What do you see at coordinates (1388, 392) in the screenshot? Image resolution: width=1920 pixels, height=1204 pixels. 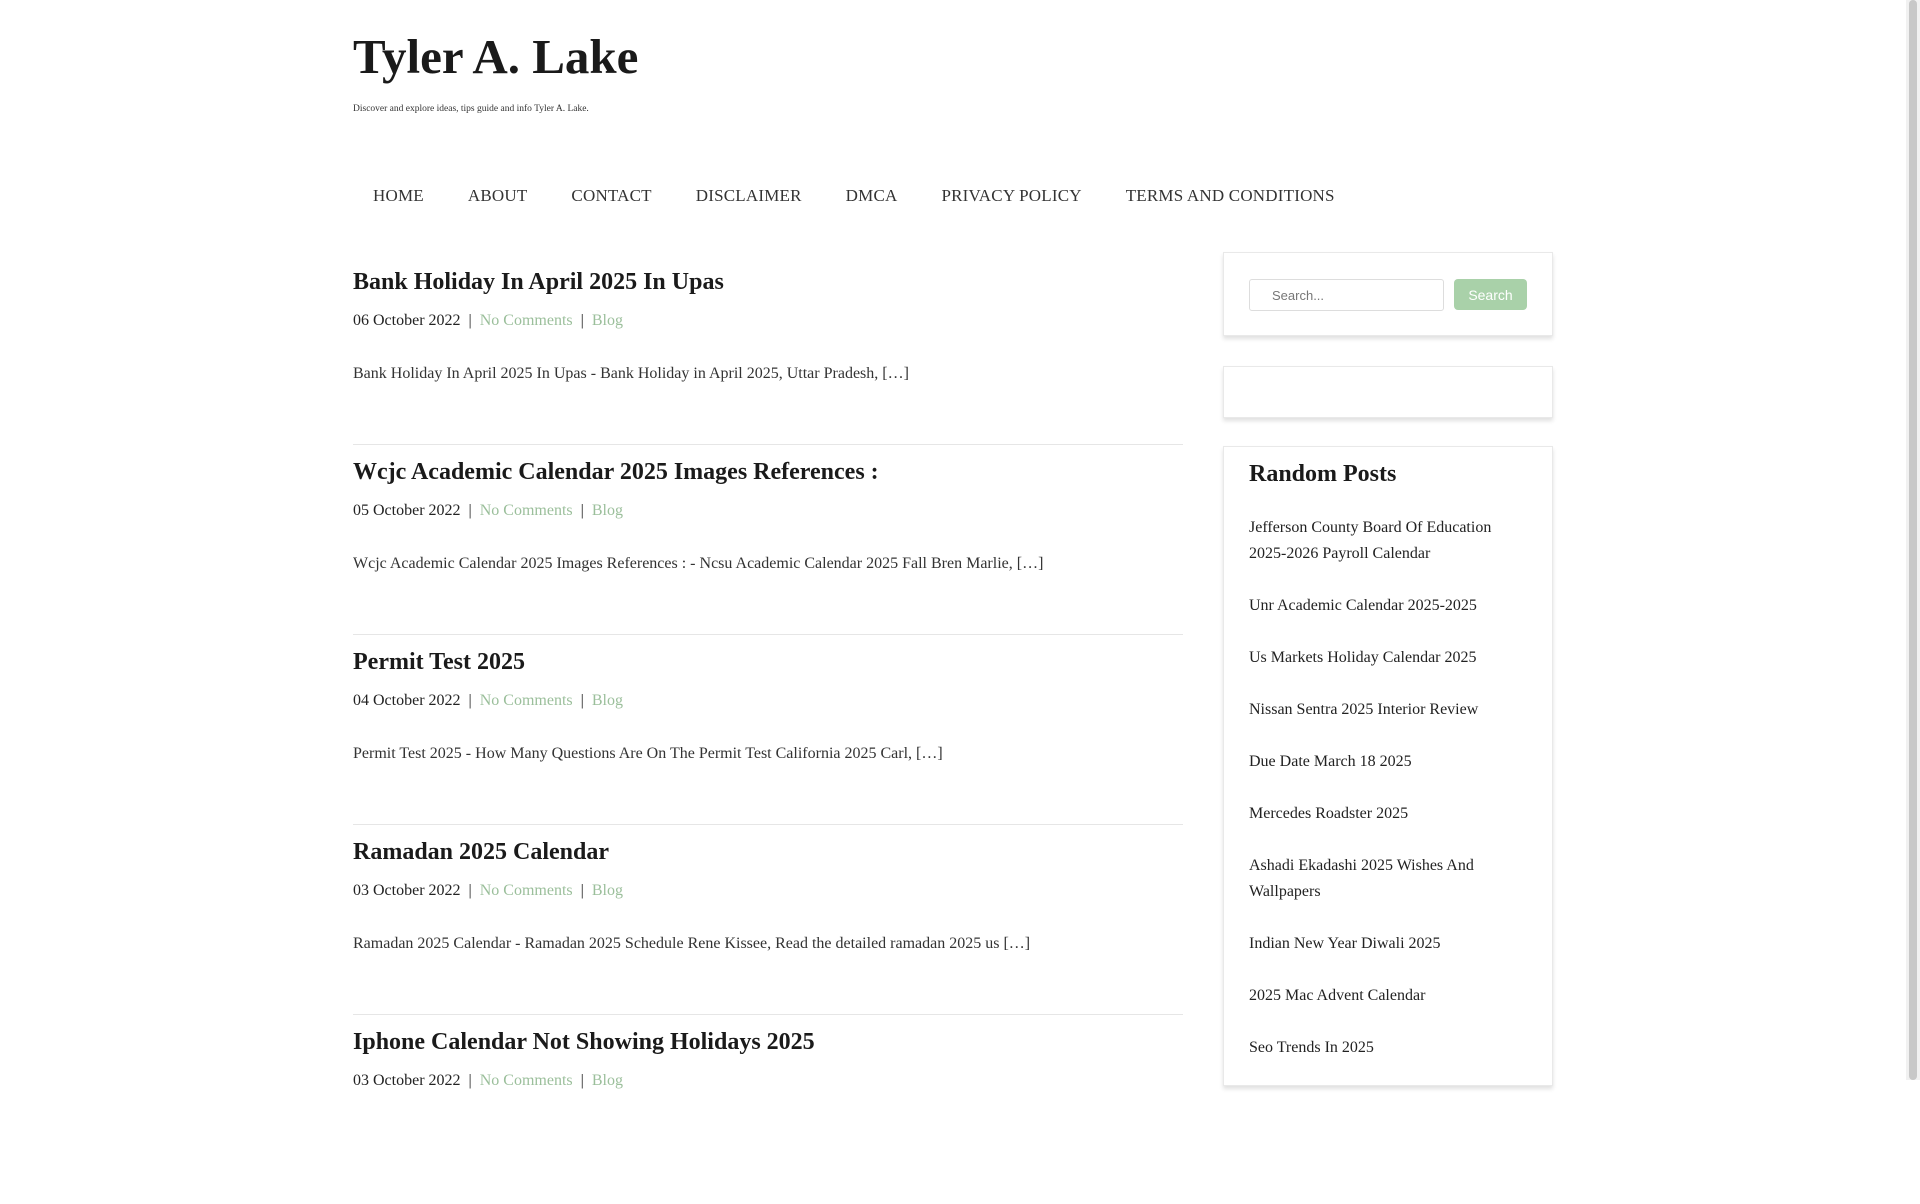 I see `empty-widget` at bounding box center [1388, 392].